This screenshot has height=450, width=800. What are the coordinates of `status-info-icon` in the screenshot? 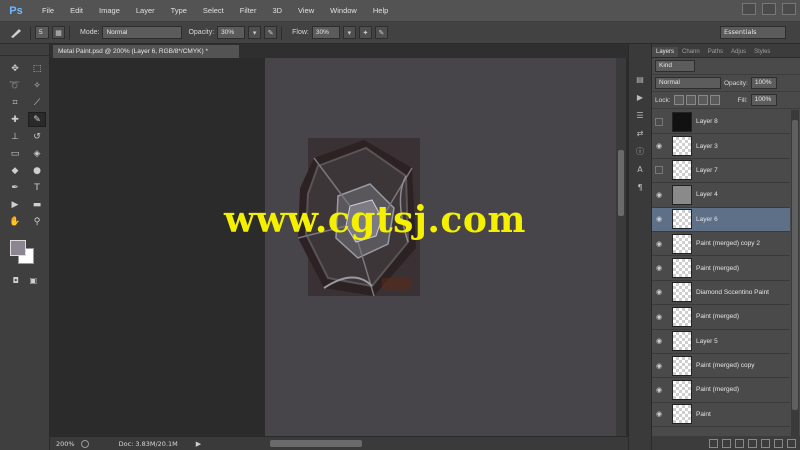 It's located at (84, 443).